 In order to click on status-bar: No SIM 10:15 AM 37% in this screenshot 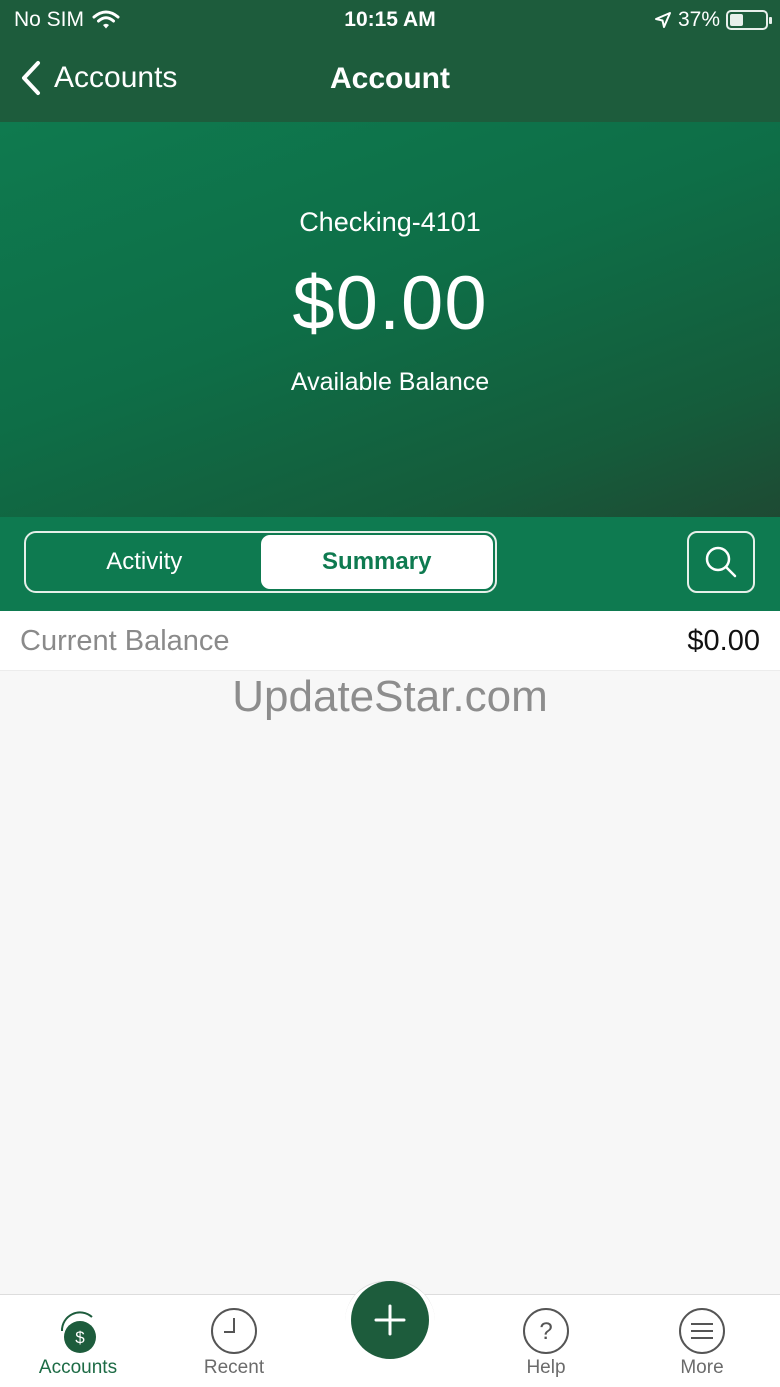, I will do `click(390, 20)`.